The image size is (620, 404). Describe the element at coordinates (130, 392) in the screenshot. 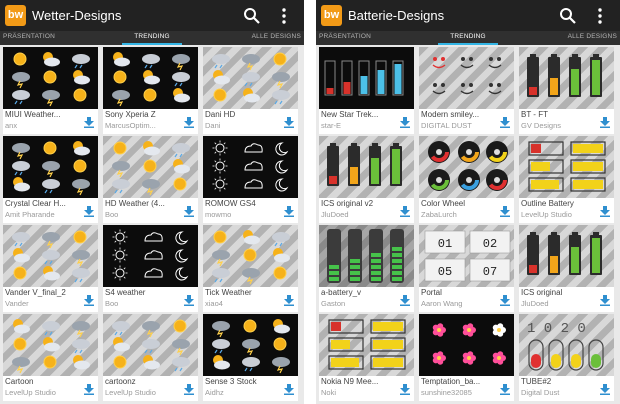

I see `theme-author: LevelUp Studio` at that location.